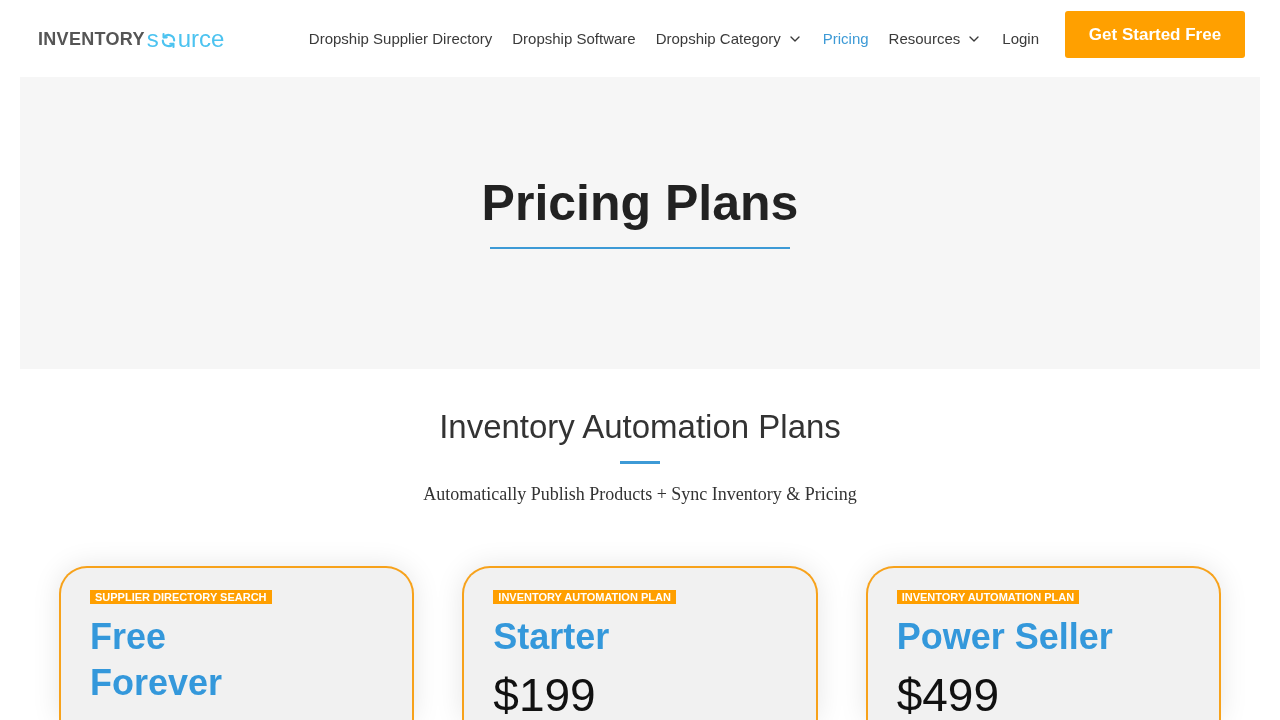  I want to click on plan-name: Starter, so click(551, 637).